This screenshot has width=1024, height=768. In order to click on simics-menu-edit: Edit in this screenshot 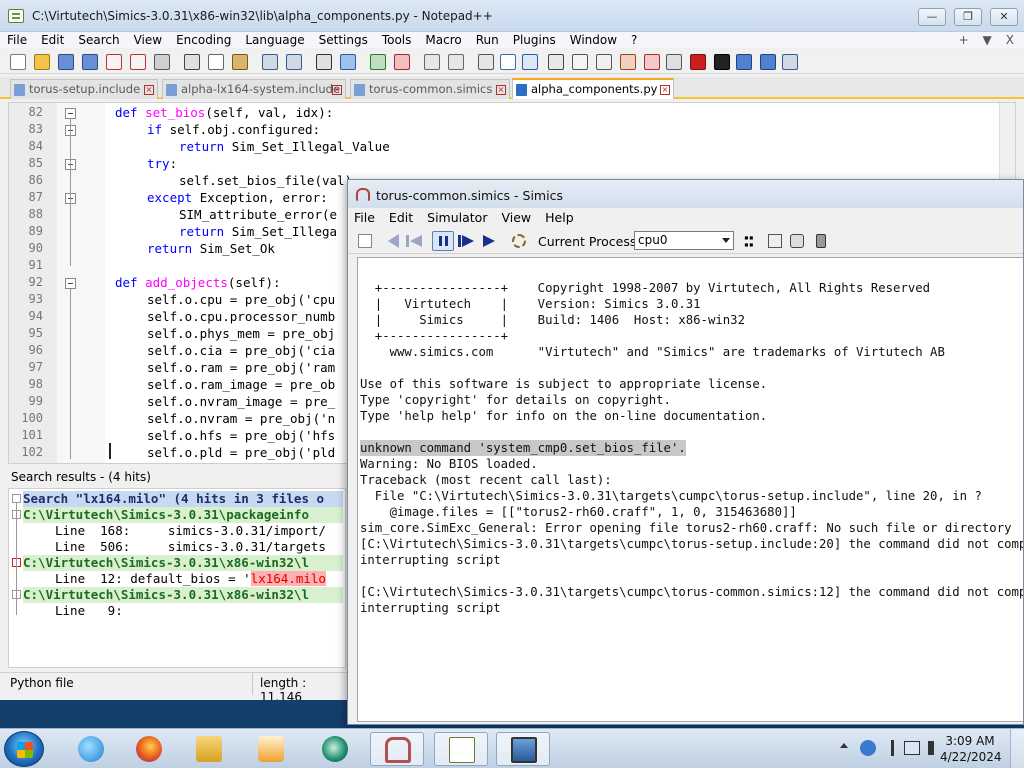, I will do `click(402, 218)`.